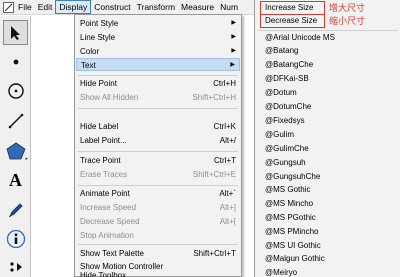  I want to click on info-icon, so click(15, 238).